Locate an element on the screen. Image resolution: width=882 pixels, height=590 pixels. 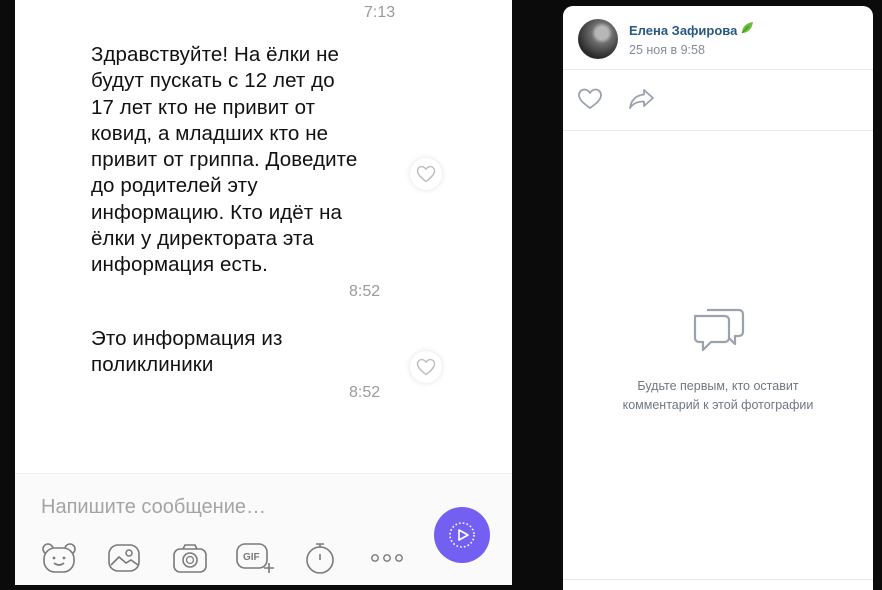
share-button is located at coordinates (642, 99).